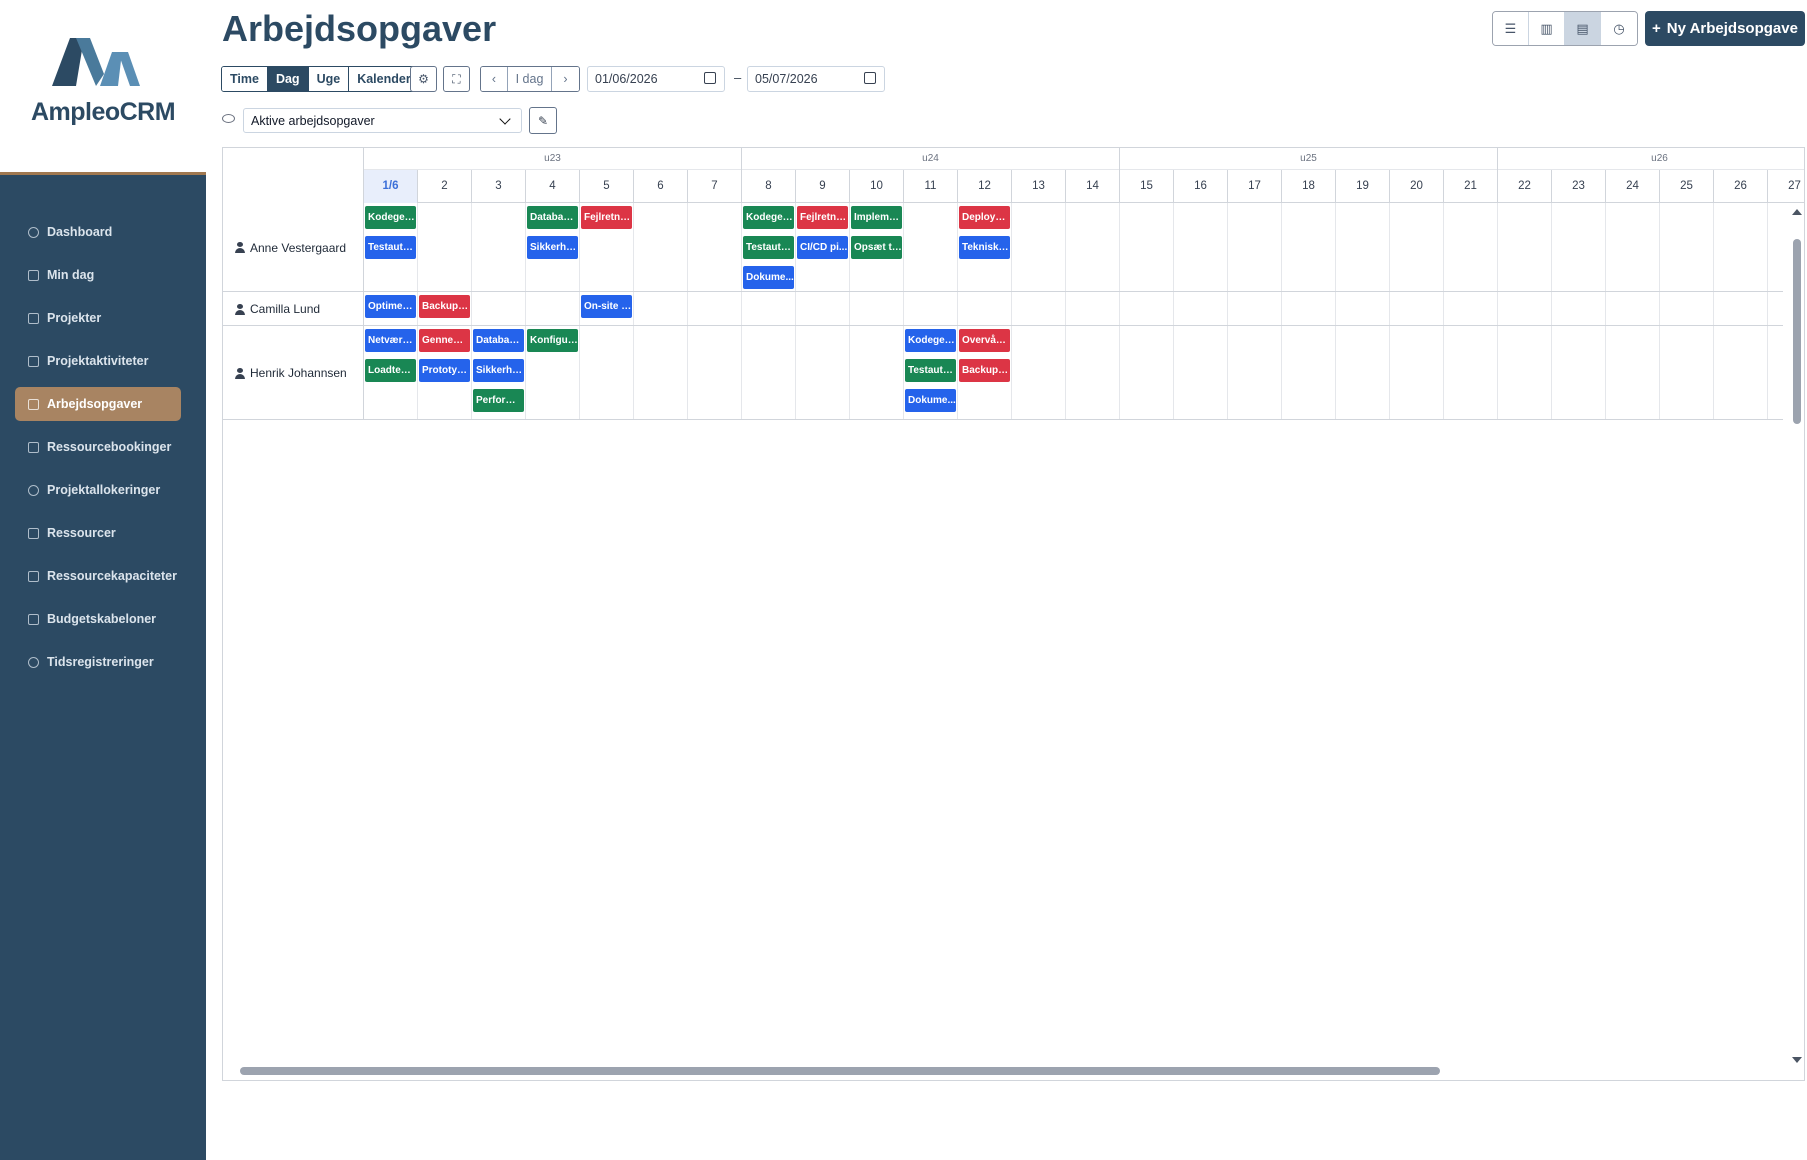  Describe the element at coordinates (456, 79) in the screenshot. I see `fullscreen-button: ⛶` at that location.